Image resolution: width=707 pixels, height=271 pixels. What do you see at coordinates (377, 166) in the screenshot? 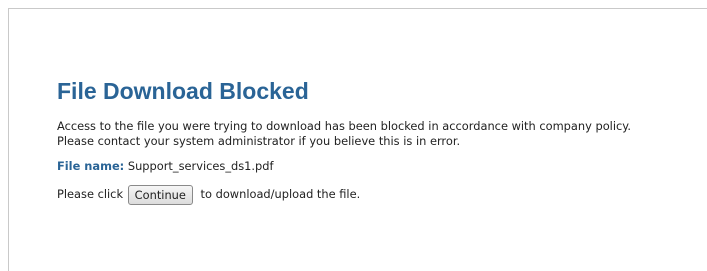
I see `file-name-row: File name: Support_services_ds1.pdf` at bounding box center [377, 166].